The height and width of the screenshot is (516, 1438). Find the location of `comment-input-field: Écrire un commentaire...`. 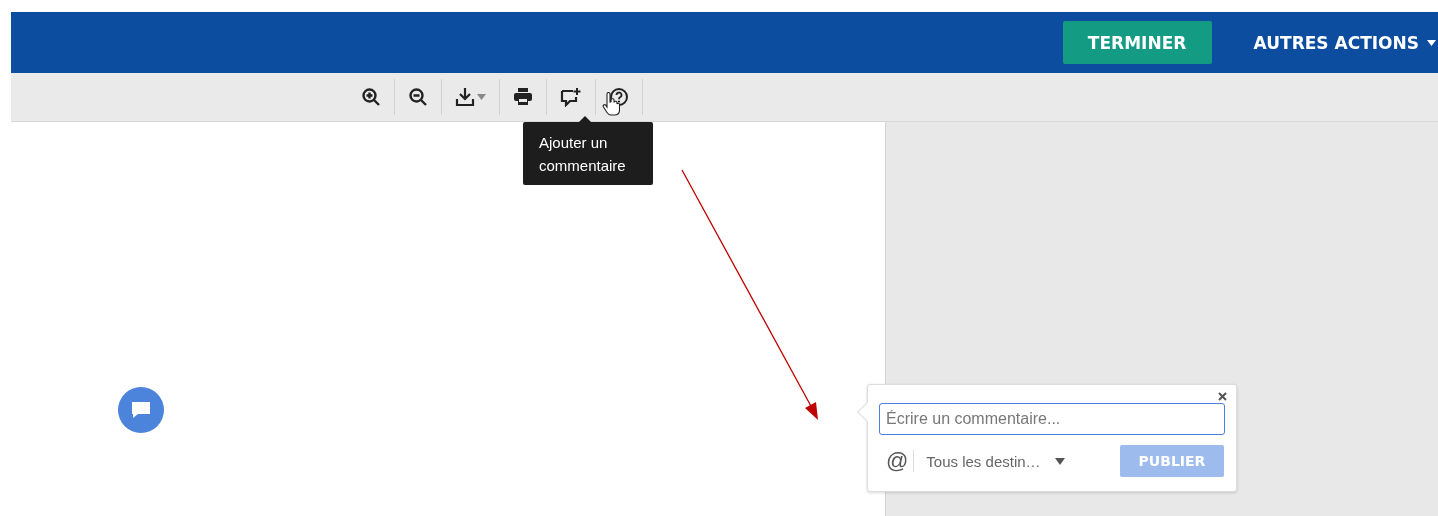

comment-input-field: Écrire un commentaire... is located at coordinates (1052, 419).